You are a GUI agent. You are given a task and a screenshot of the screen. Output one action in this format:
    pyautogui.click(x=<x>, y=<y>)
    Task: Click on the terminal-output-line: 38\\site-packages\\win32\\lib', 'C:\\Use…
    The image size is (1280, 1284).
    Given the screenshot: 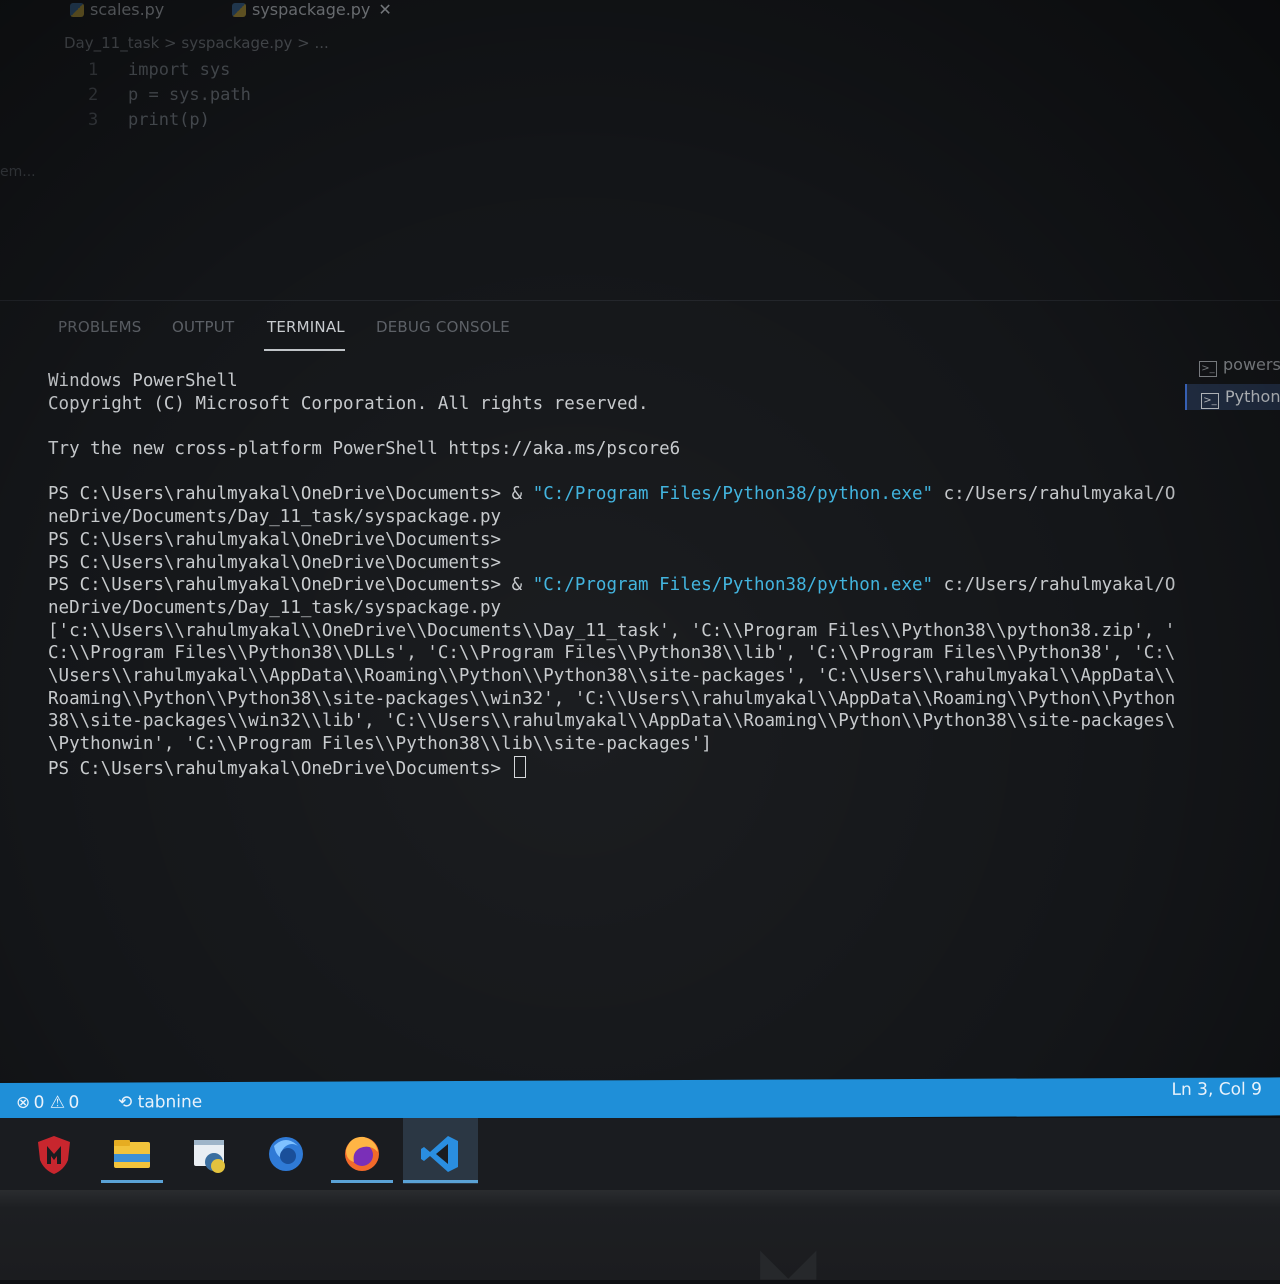 What is the action you would take?
    pyautogui.click(x=612, y=721)
    